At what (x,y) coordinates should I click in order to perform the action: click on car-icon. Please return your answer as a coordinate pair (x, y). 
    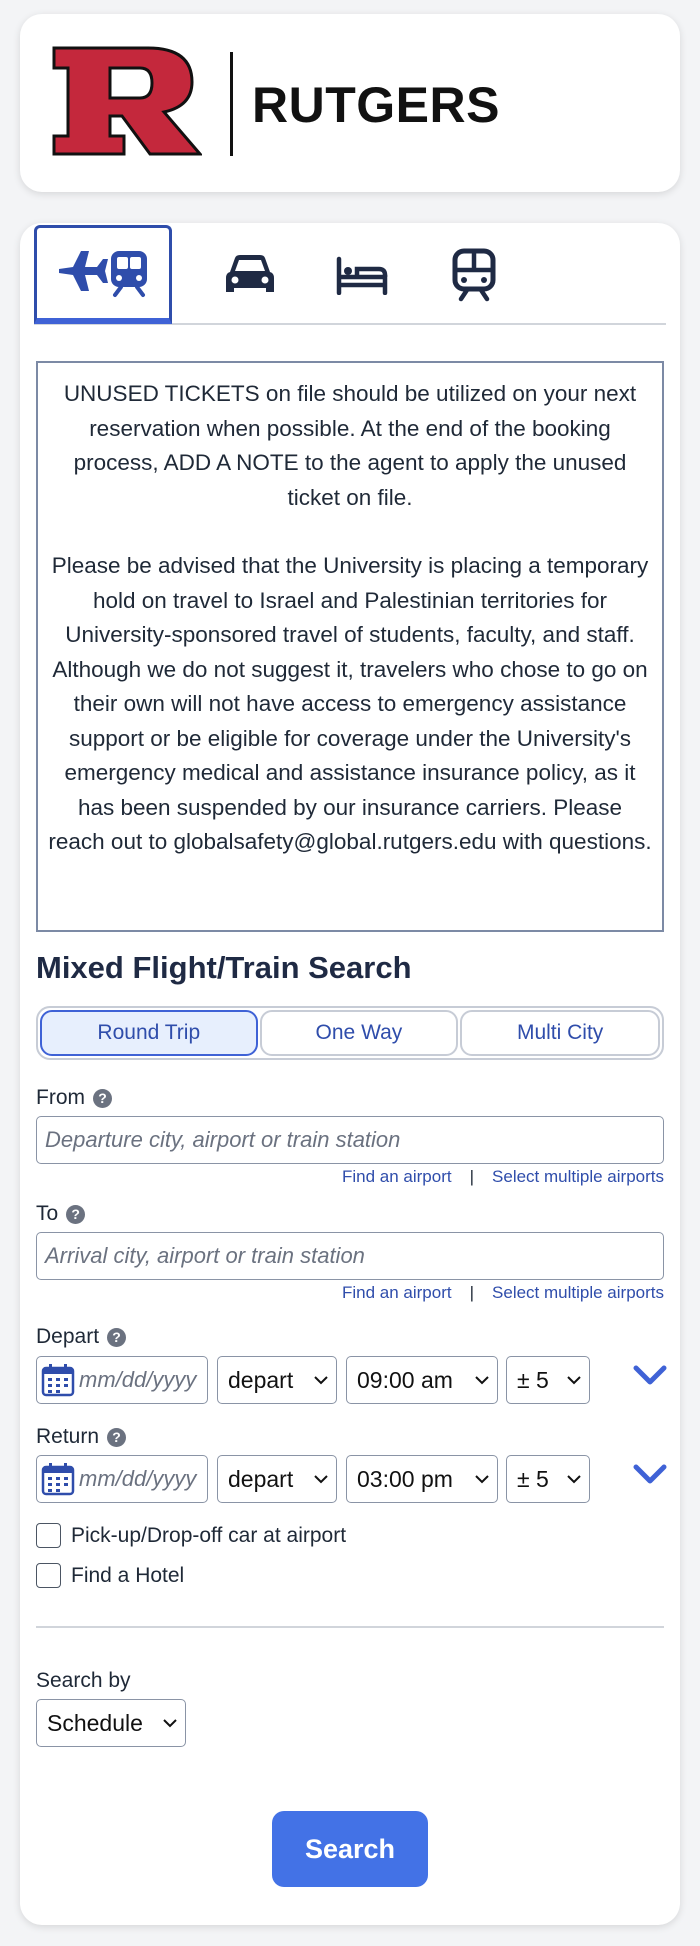
    Looking at the image, I should click on (250, 273).